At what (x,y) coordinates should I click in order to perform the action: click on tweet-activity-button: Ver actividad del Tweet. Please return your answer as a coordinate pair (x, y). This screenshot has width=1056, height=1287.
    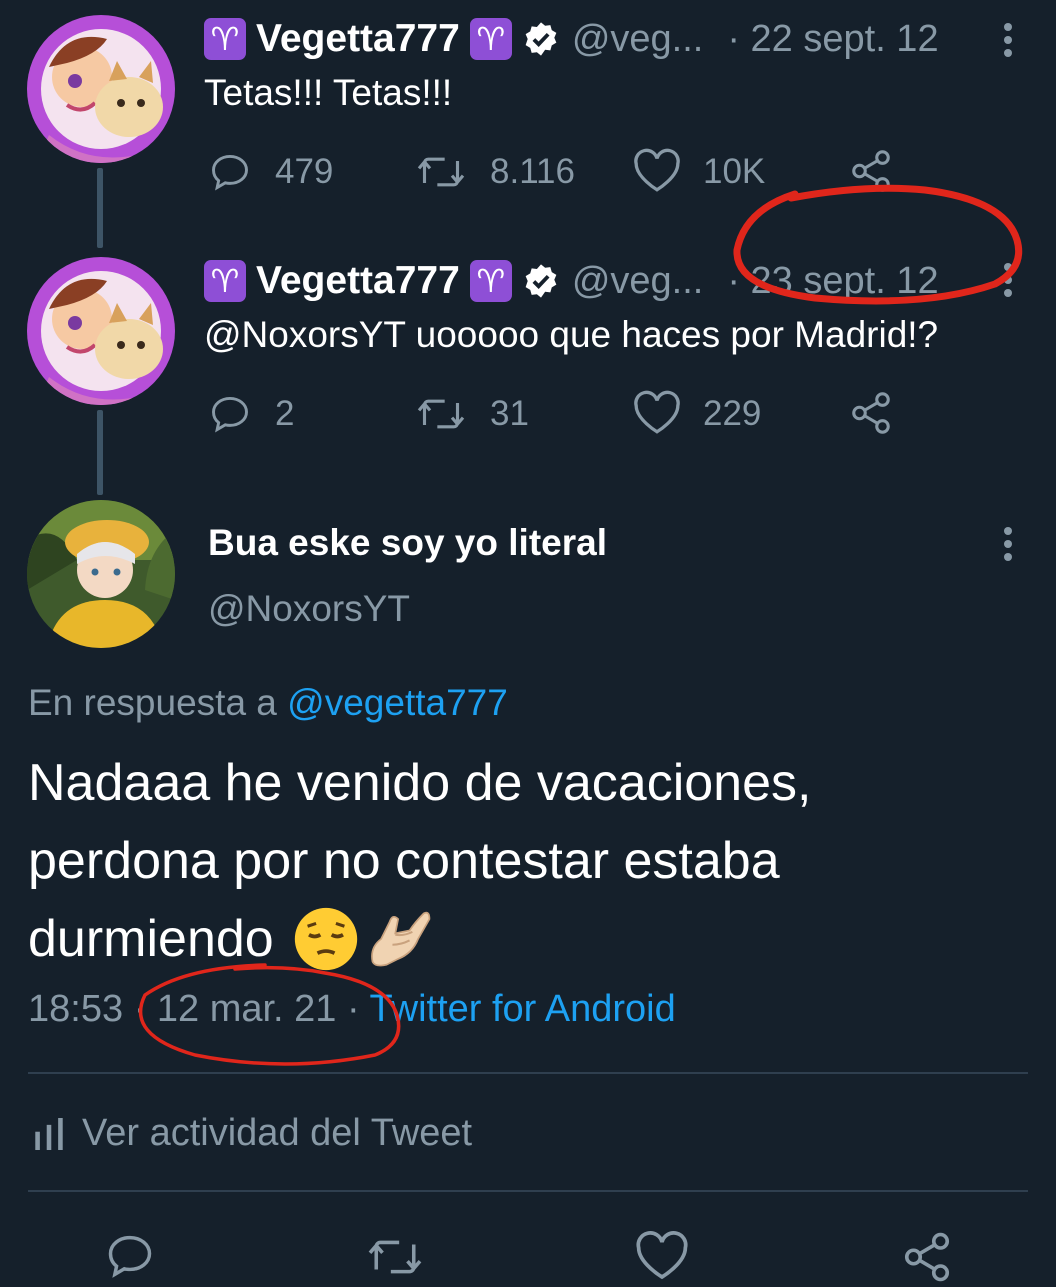
    Looking at the image, I should click on (253, 1133).